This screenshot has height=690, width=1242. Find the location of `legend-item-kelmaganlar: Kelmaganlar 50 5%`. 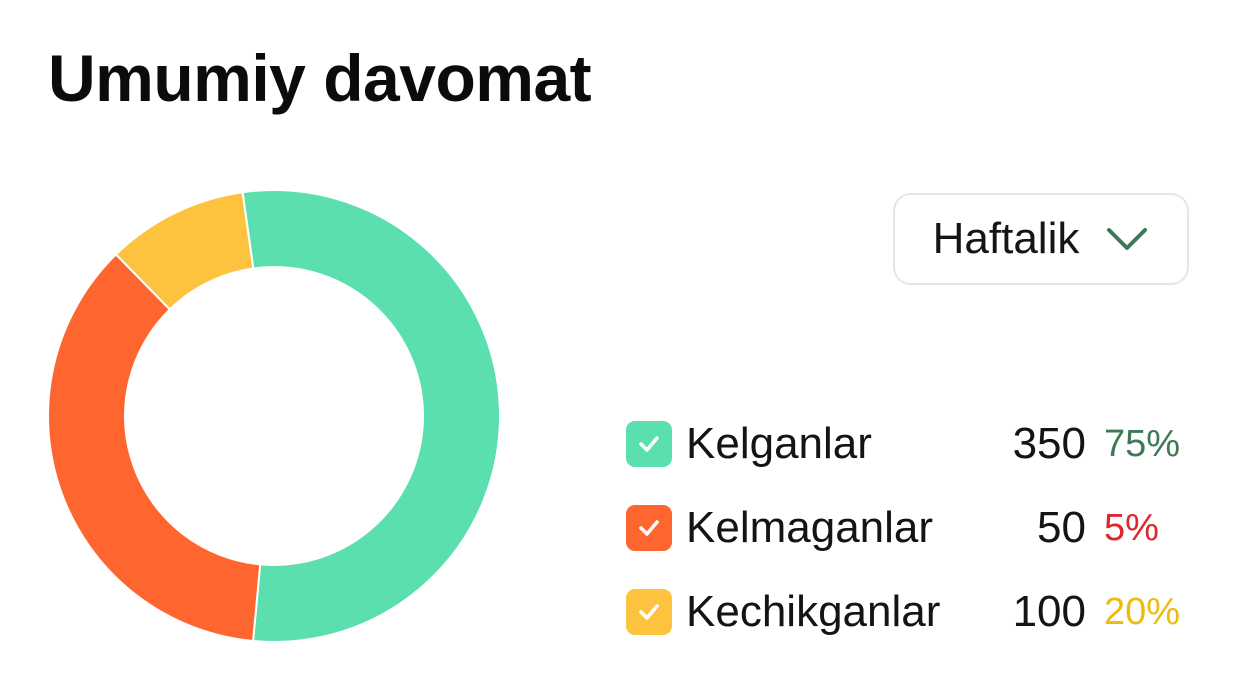

legend-item-kelmaganlar: Kelmaganlar 50 5% is located at coordinates (916, 528).